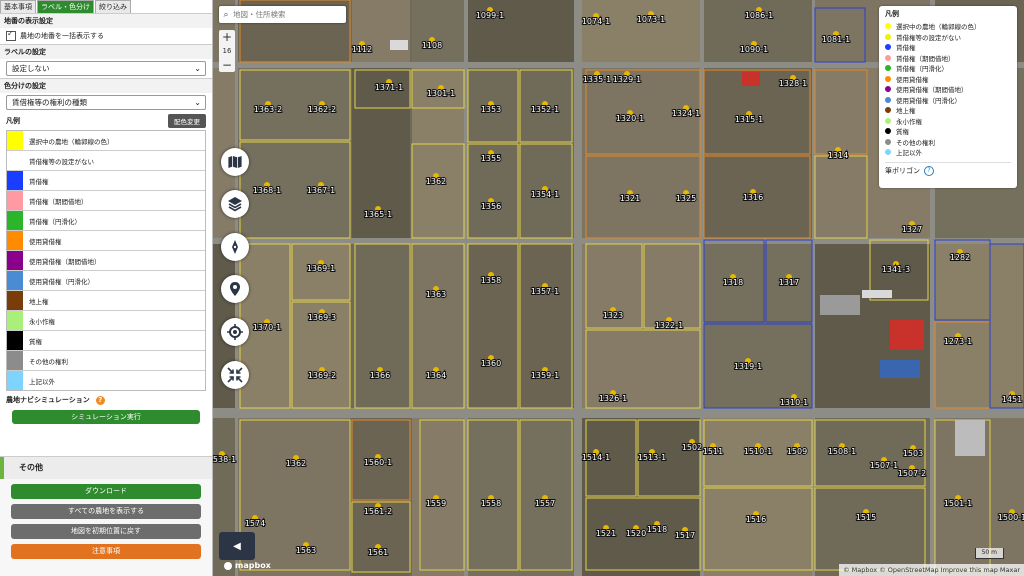 The width and height of the screenshot is (1024, 576). Describe the element at coordinates (436, 181) in the screenshot. I see `parcel-label: 1362` at that location.